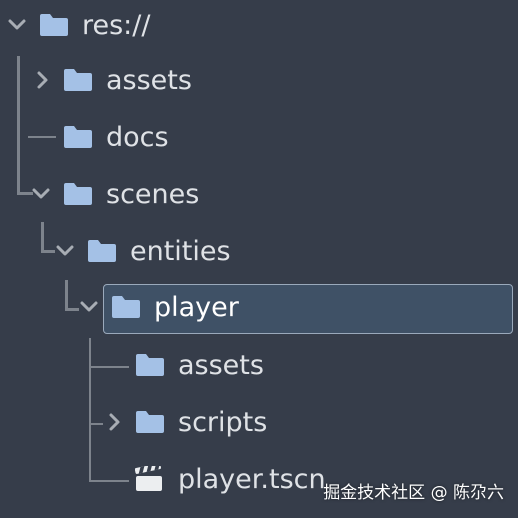  Describe the element at coordinates (153, 194) in the screenshot. I see `tree-item-label: scenes` at that location.